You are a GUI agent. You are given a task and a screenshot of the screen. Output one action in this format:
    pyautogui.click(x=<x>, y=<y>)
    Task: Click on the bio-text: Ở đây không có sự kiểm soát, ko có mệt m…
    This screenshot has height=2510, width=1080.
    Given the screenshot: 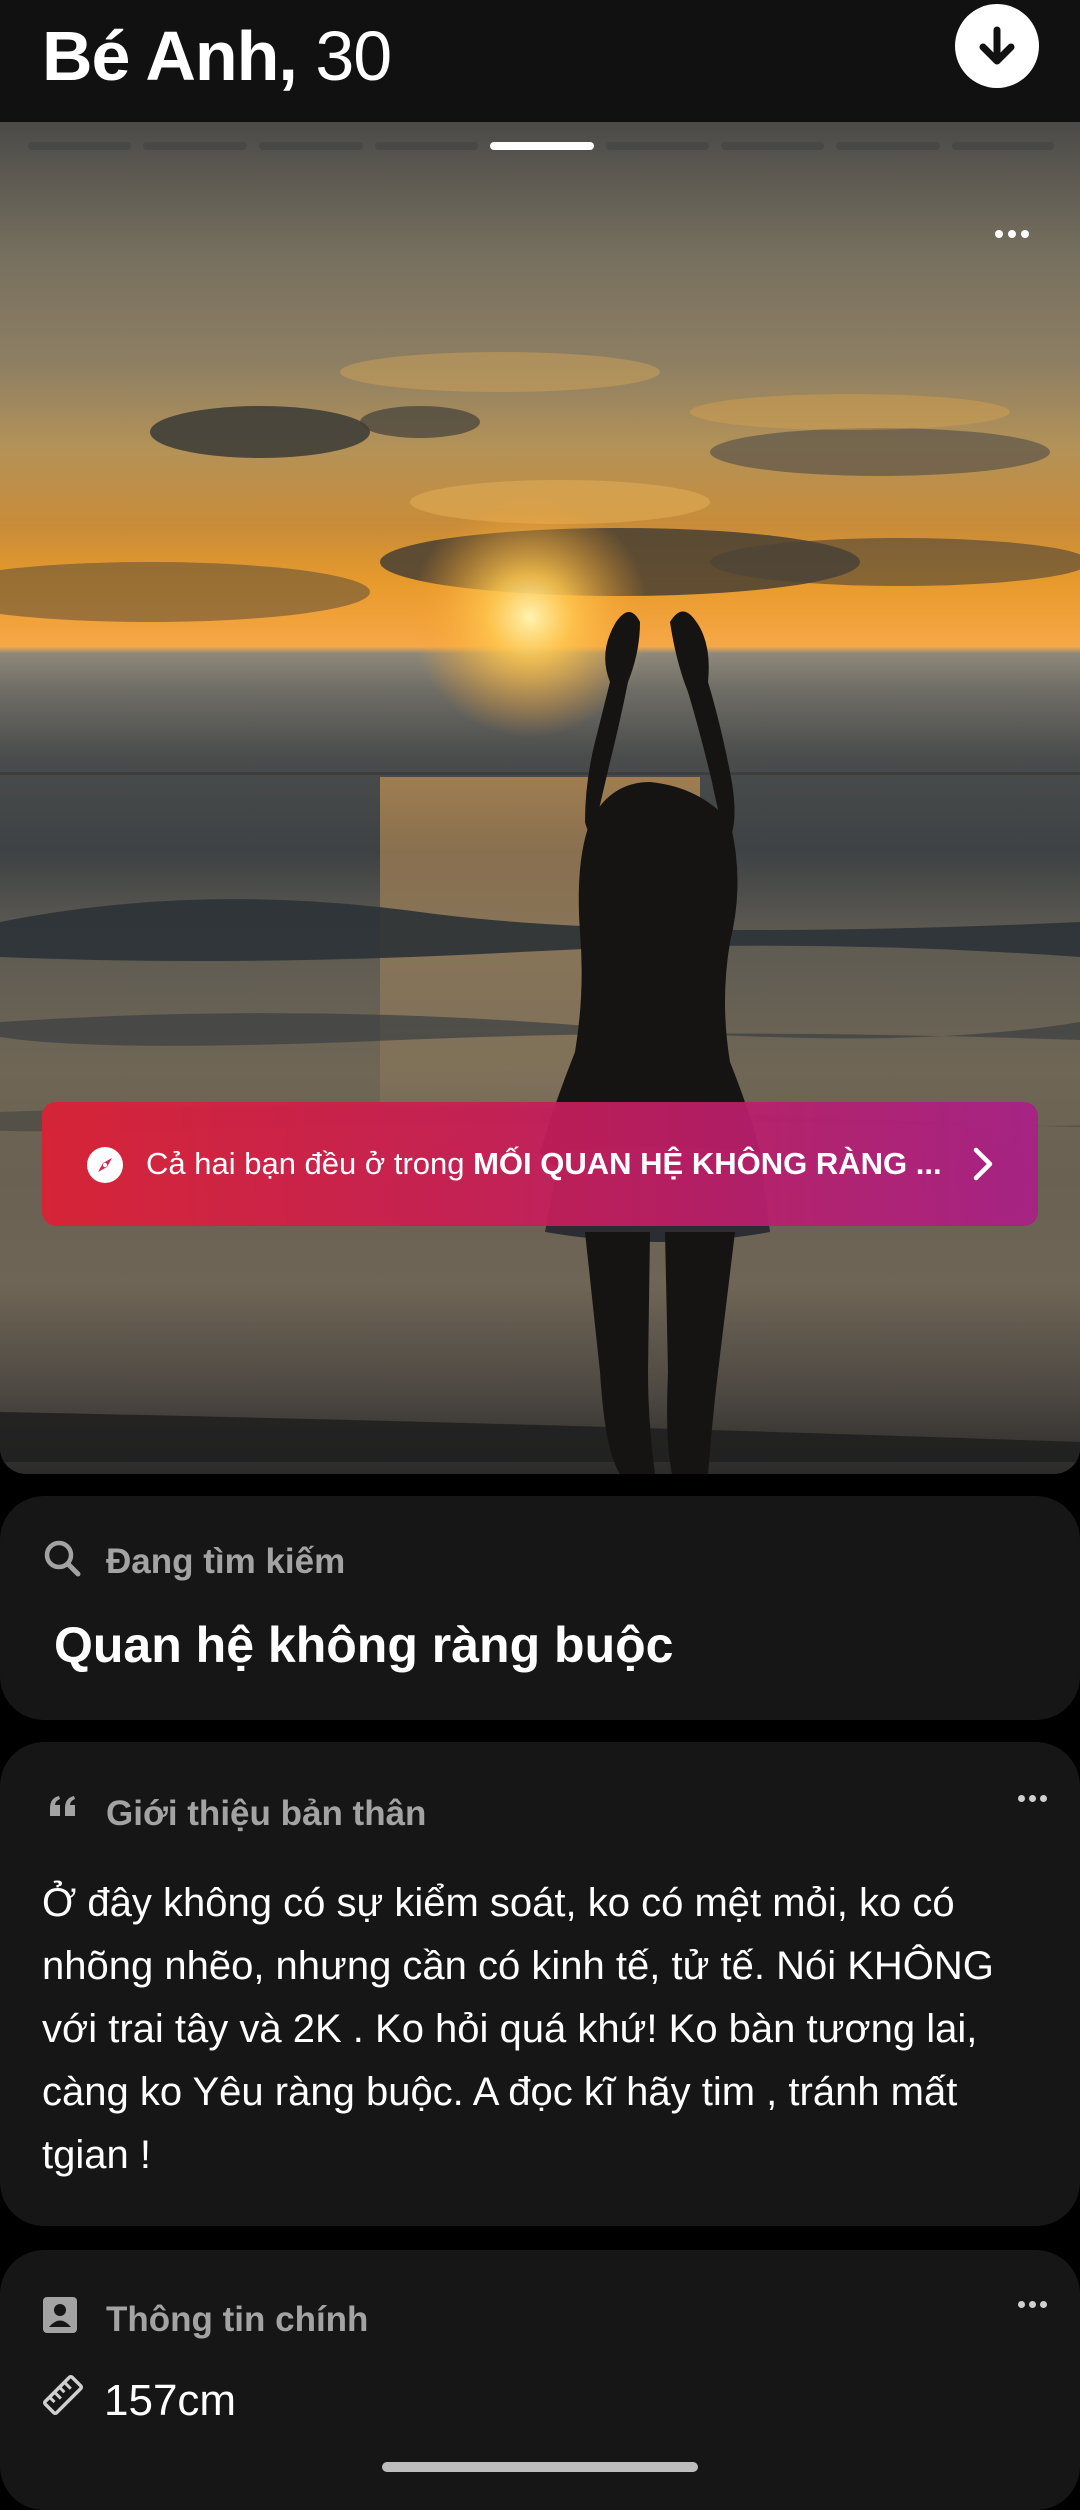 What is the action you would take?
    pyautogui.click(x=518, y=2029)
    